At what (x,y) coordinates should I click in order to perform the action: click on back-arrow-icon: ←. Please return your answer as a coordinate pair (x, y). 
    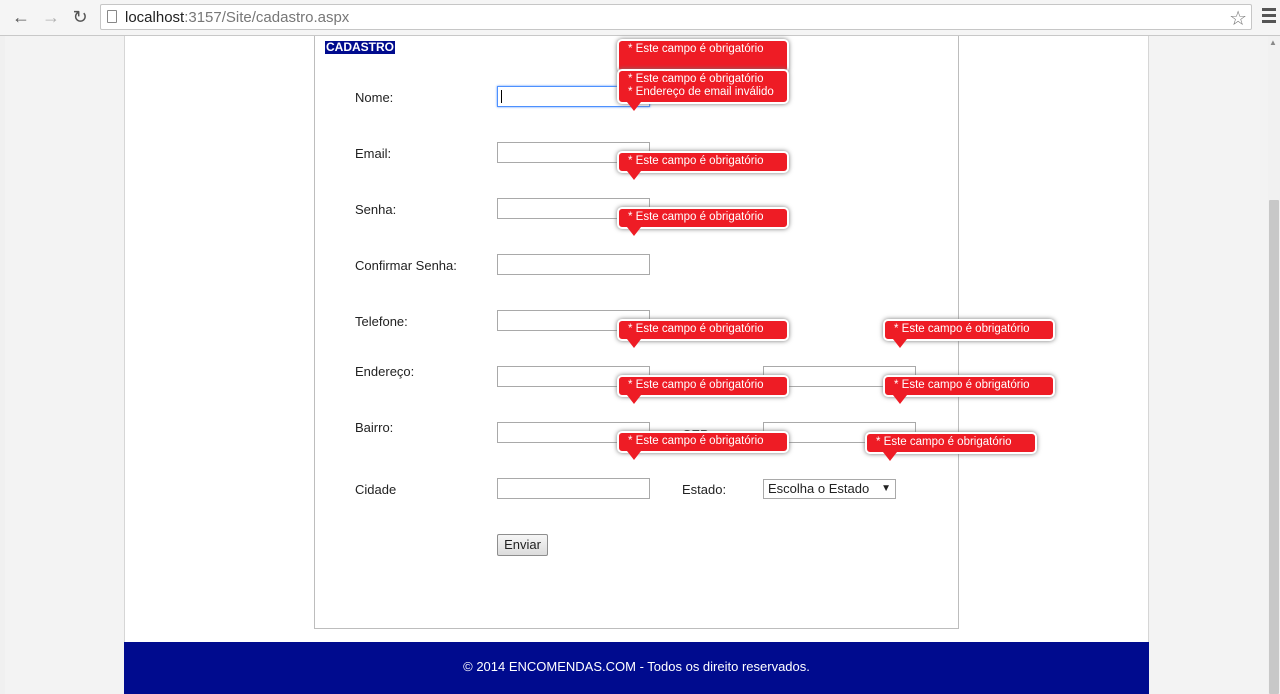
    Looking at the image, I should click on (21, 17).